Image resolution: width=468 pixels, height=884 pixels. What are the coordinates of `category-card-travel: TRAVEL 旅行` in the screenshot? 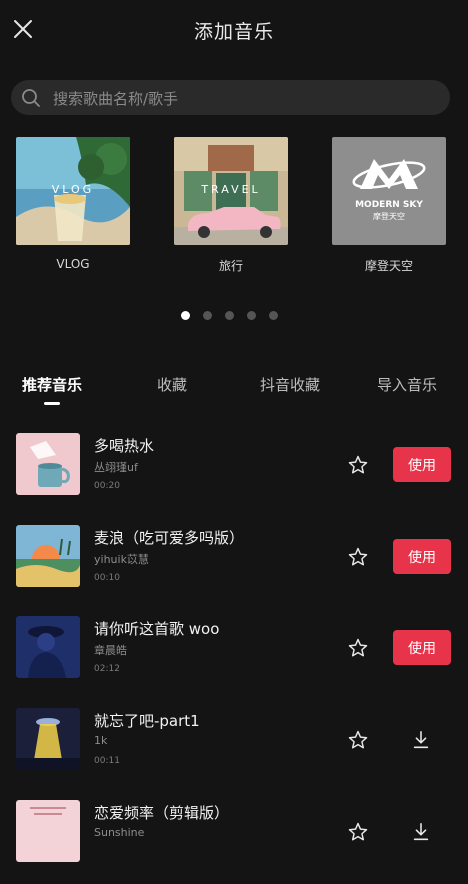 It's located at (231, 205).